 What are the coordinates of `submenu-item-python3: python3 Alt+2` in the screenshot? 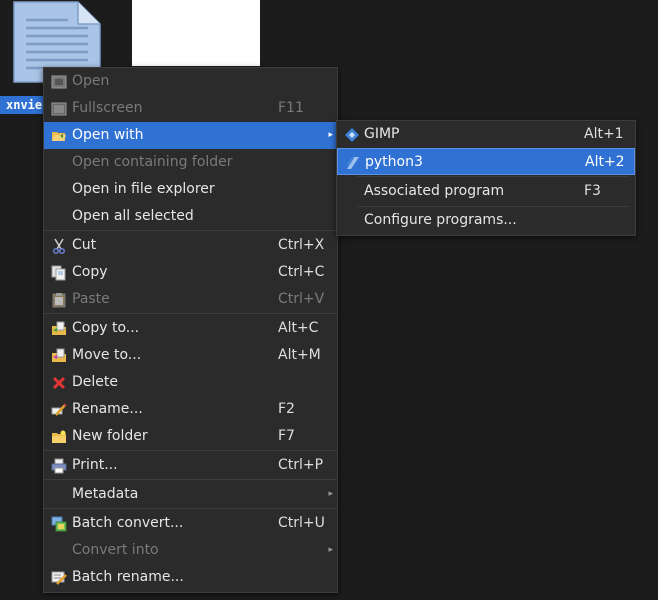 It's located at (486, 161).